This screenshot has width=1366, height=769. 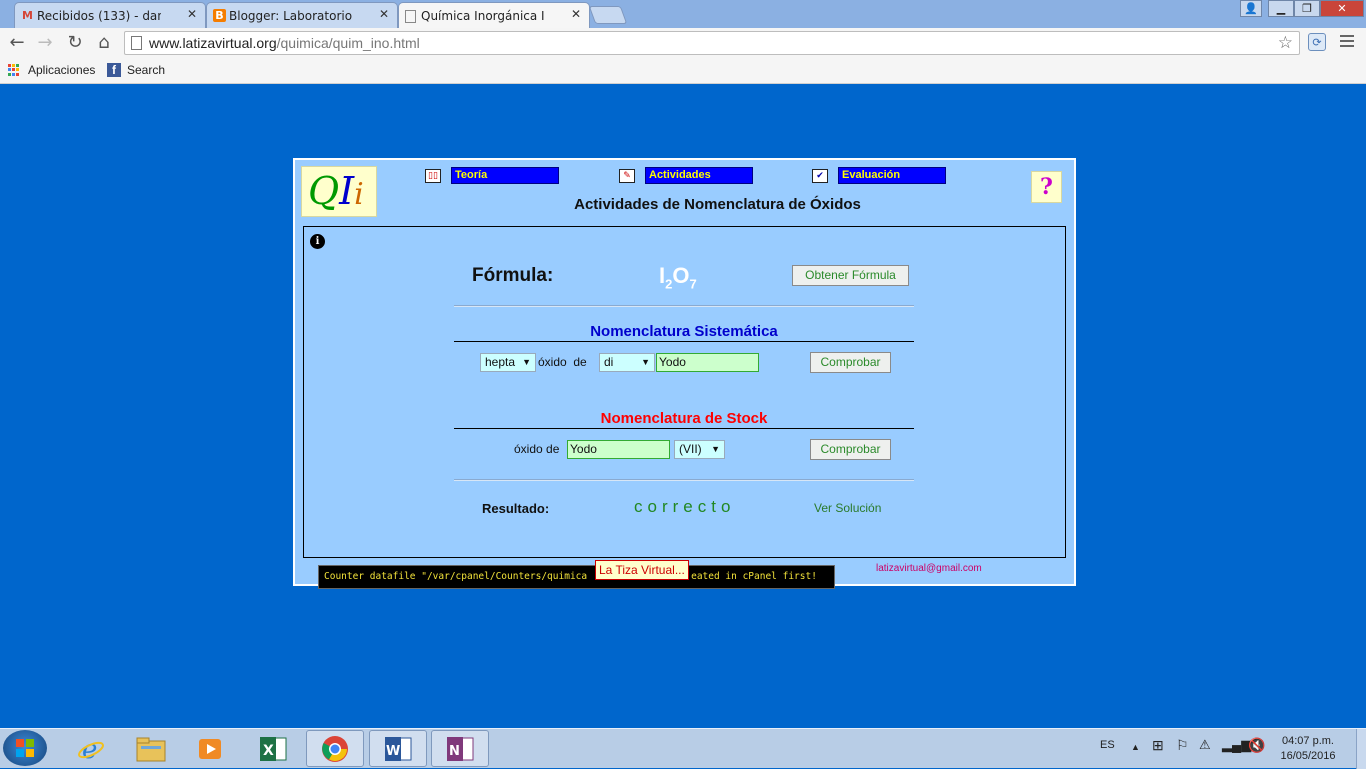 I want to click on nav-teoria-label: Teoría, so click(x=505, y=175).